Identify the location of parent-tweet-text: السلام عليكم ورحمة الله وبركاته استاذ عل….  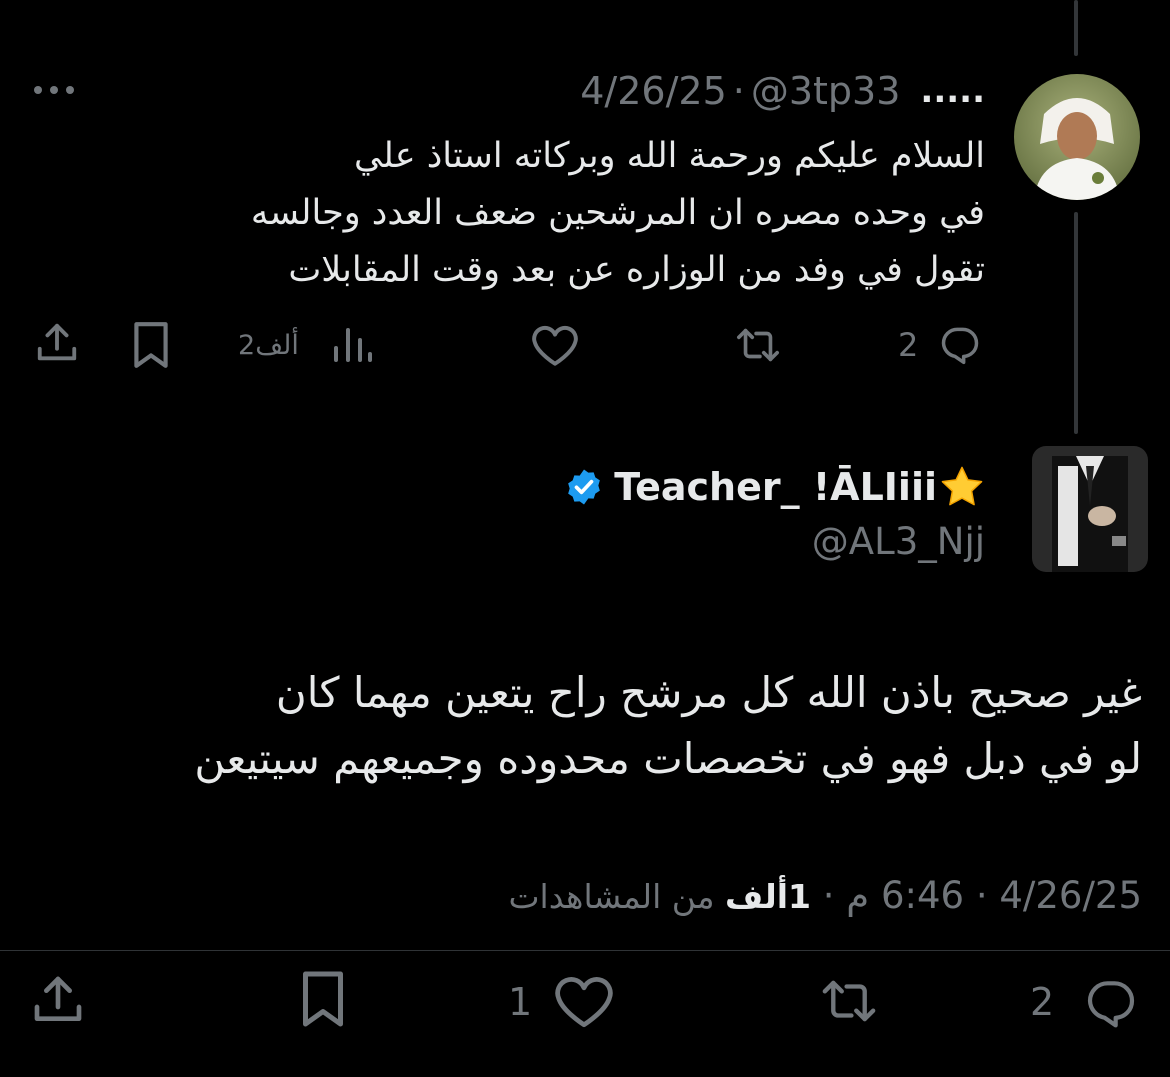
(555, 213).